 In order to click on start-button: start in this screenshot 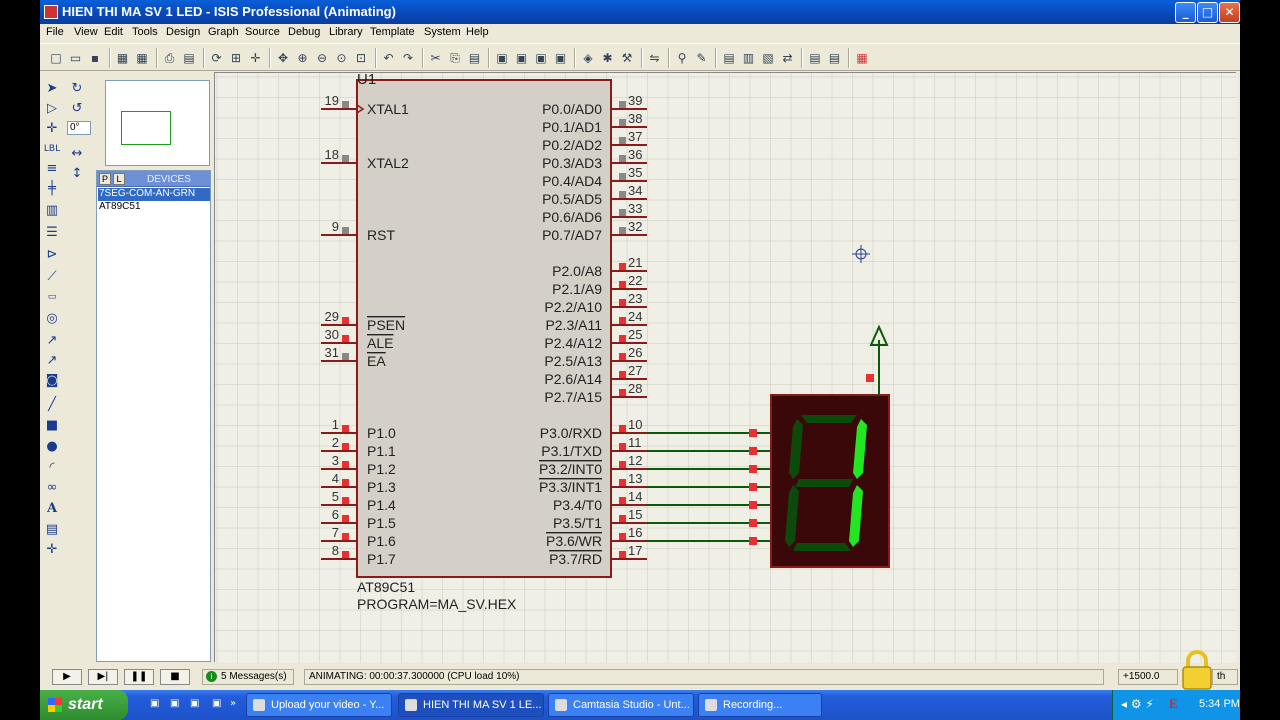, I will do `click(84, 705)`.